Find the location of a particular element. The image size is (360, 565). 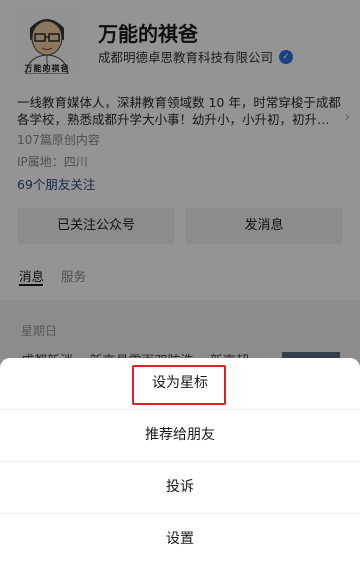

report-option: 投诉 is located at coordinates (180, 488).